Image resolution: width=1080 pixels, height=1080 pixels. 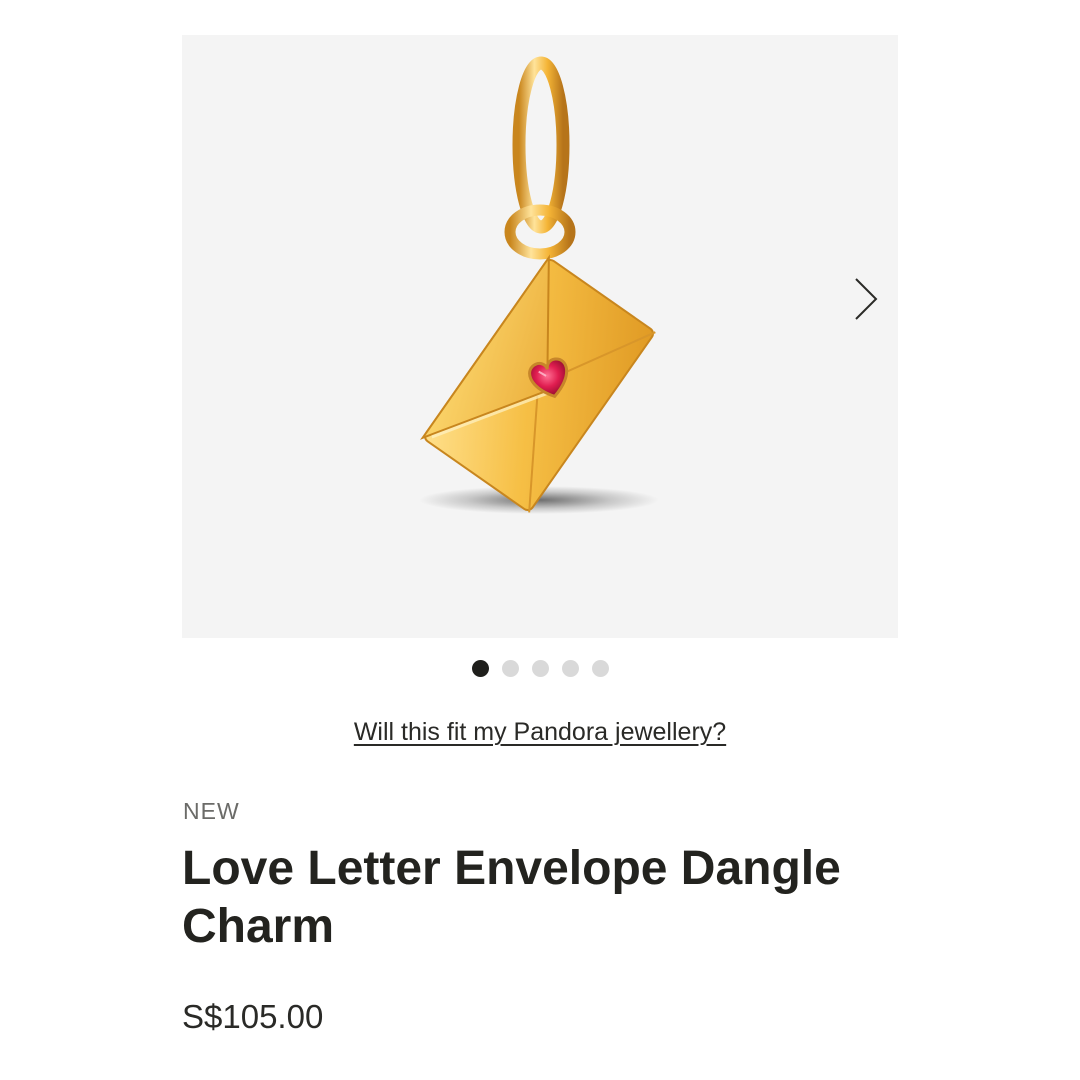 I want to click on product-price: S$105.00, so click(x=253, y=1016).